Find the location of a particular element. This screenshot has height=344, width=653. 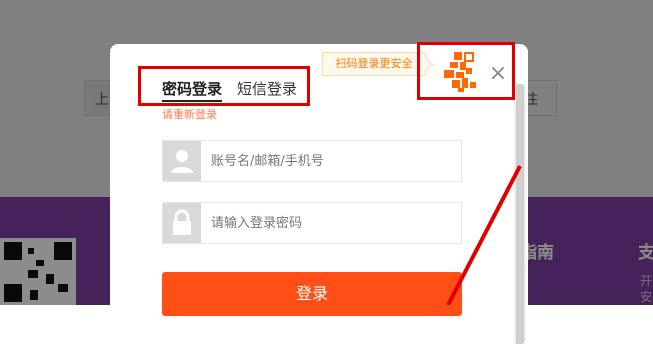

username-field is located at coordinates (312, 161).